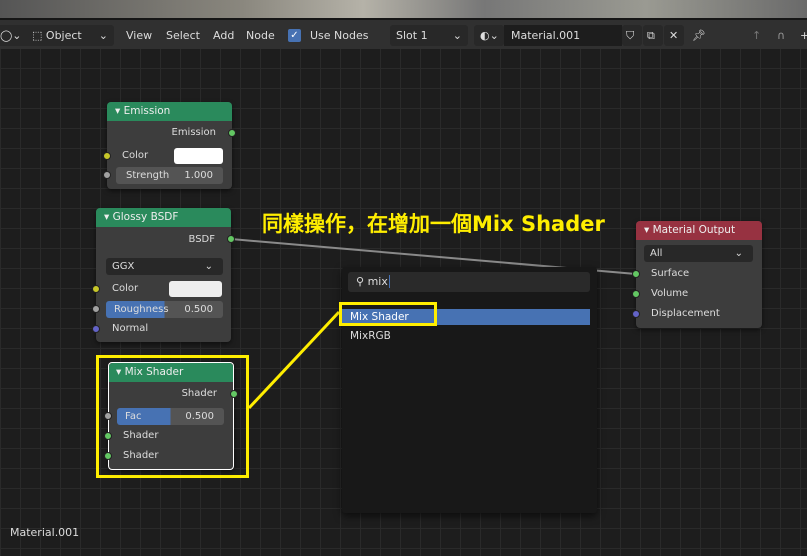  Describe the element at coordinates (164, 309) in the screenshot. I see `roughness-slider: Roughness 0.500` at that location.